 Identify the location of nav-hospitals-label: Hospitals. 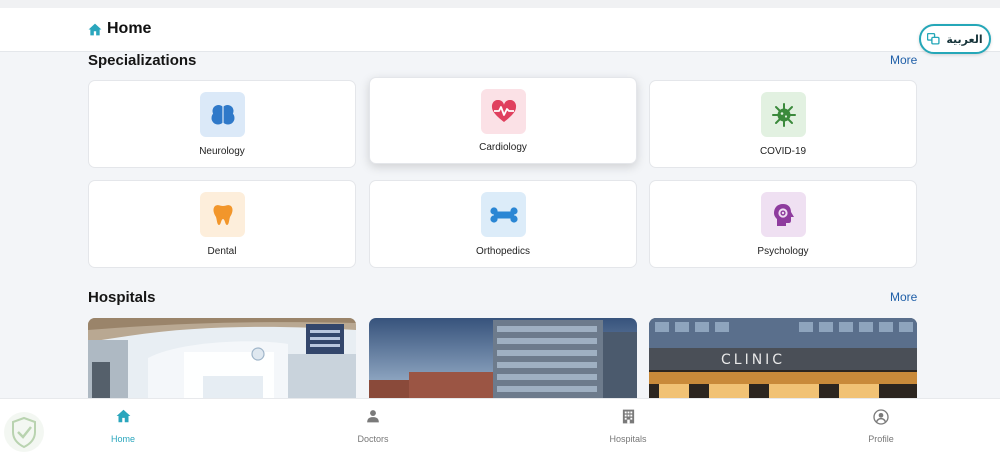
(628, 439).